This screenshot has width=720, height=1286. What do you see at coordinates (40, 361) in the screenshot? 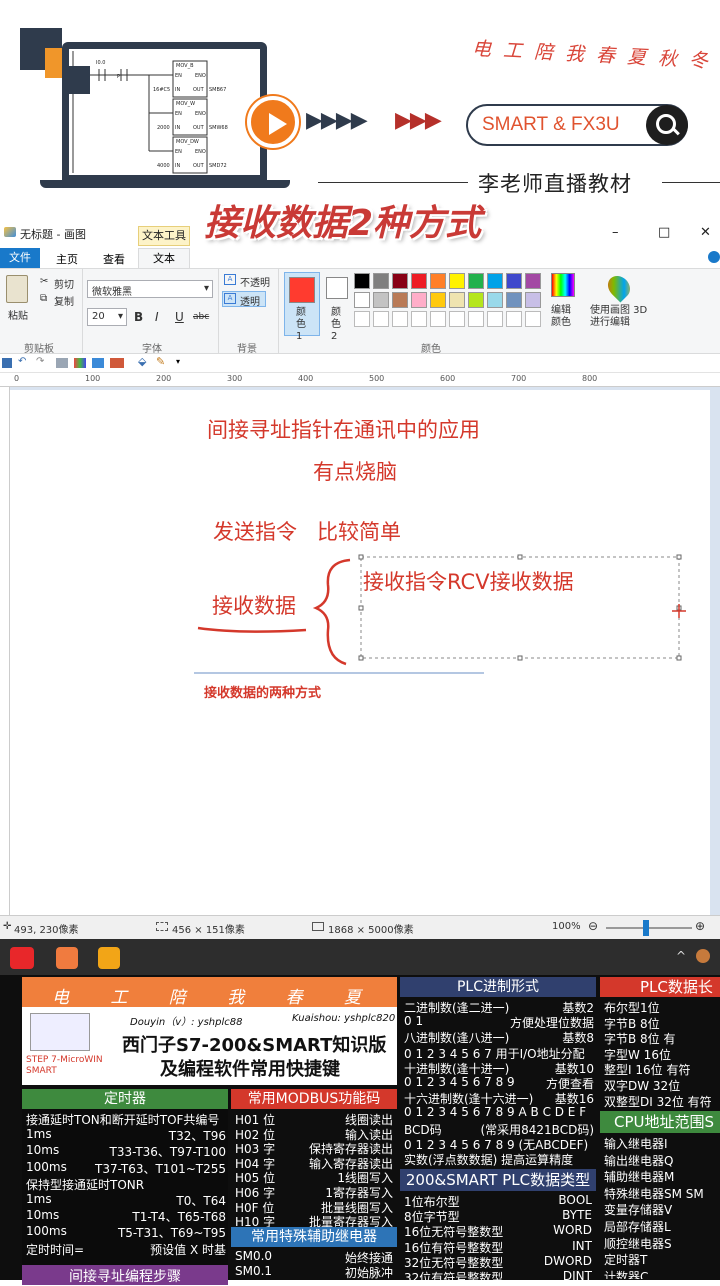
I see `redo-icon: ↷` at bounding box center [40, 361].